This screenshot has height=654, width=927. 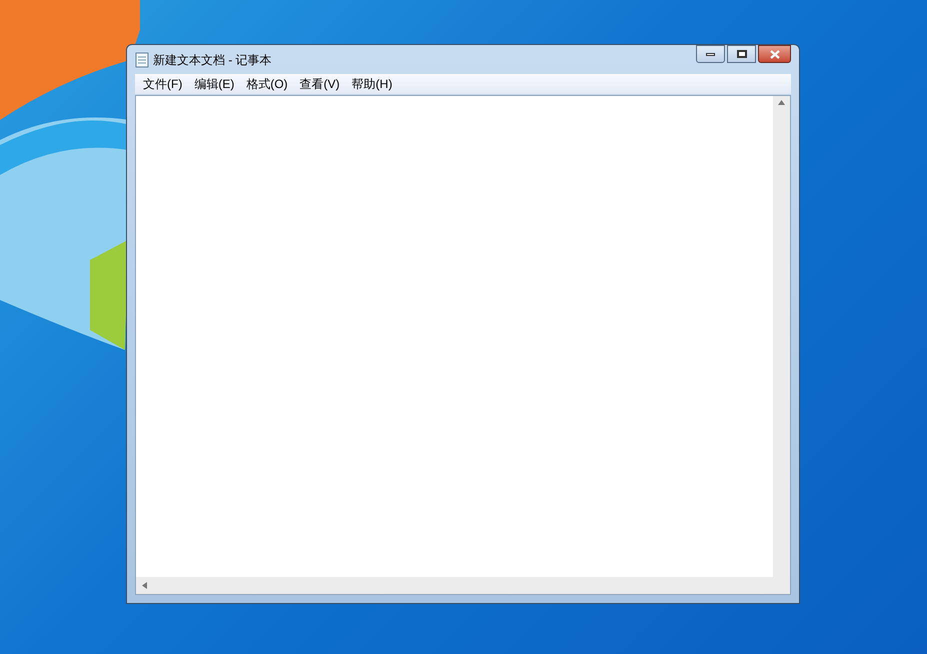 I want to click on window-title: 新建文本文档 - 记事本, so click(x=212, y=60).